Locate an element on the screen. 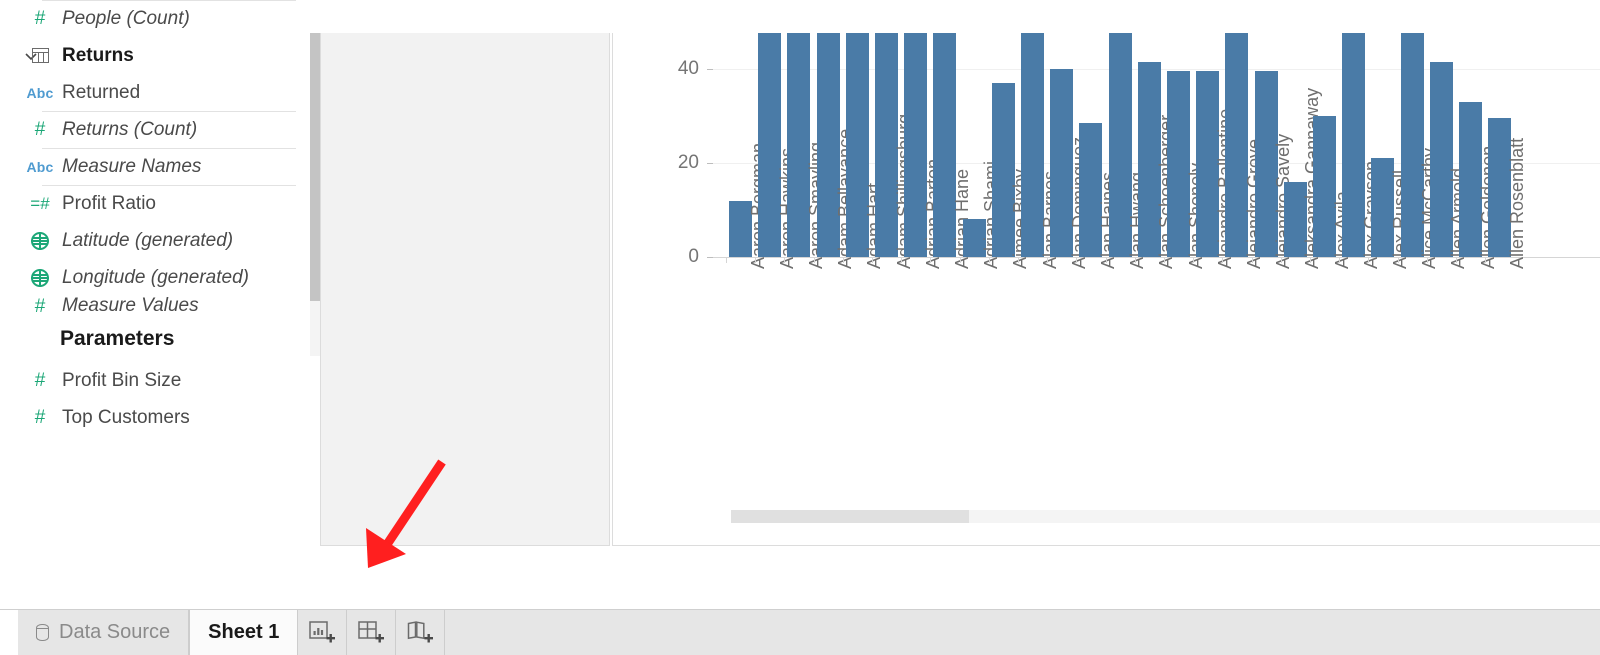 Image resolution: width=1600 pixels, height=655 pixels. worksheet-tab-bar: Data Source Sheet 1 is located at coordinates (800, 632).